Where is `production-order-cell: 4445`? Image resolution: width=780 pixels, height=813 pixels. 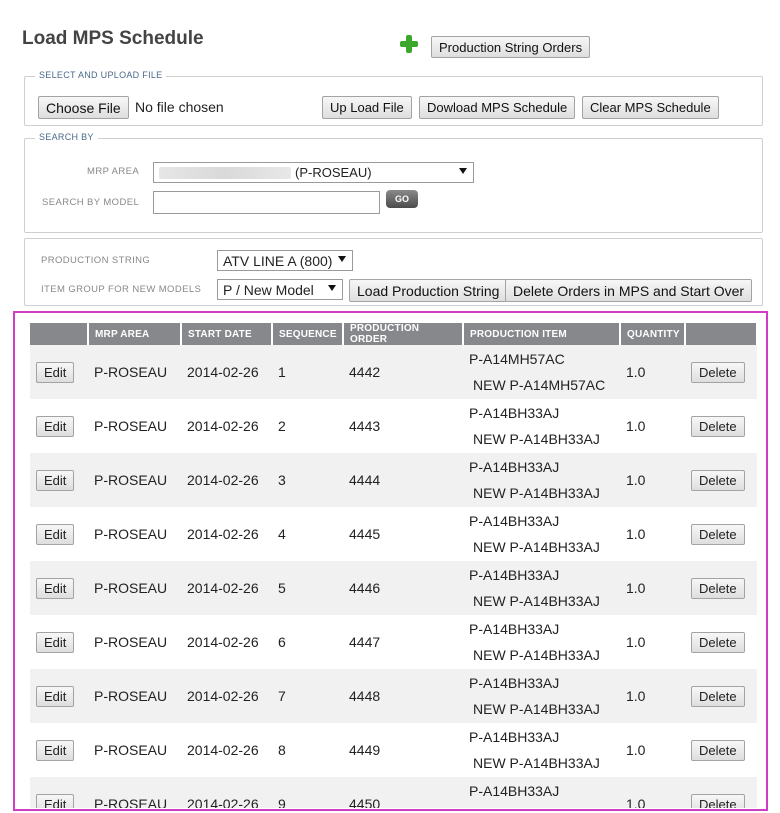
production-order-cell: 4445 is located at coordinates (365, 534).